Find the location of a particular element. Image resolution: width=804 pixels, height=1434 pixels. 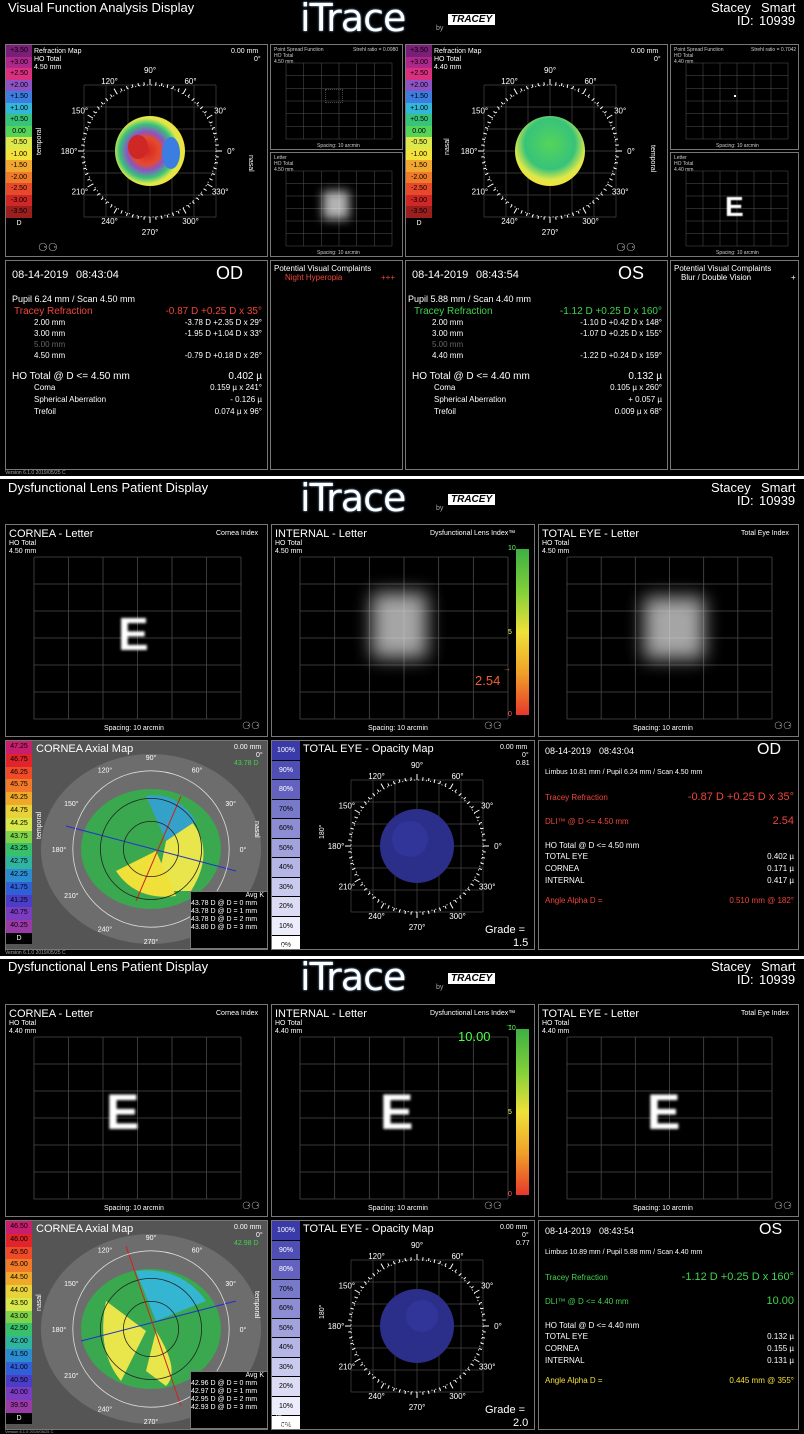

logo-by: by is located at coordinates (440, 28).